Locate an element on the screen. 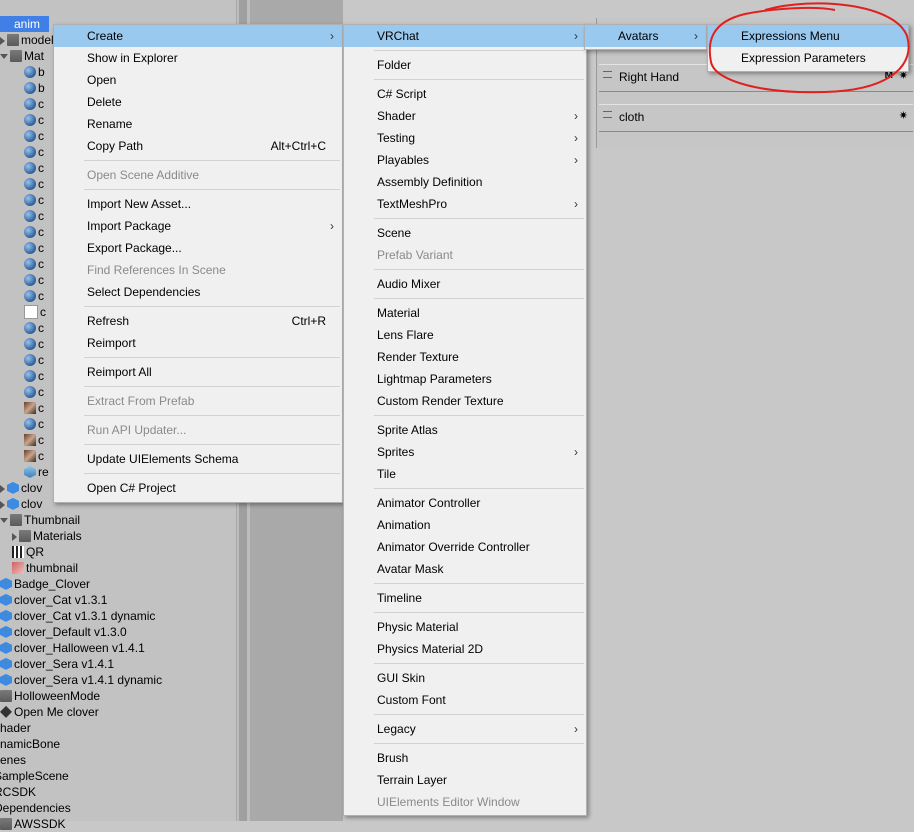 Image resolution: width=914 pixels, height=832 pixels. project-tree-row: HolloweenMode is located at coordinates (50, 696).